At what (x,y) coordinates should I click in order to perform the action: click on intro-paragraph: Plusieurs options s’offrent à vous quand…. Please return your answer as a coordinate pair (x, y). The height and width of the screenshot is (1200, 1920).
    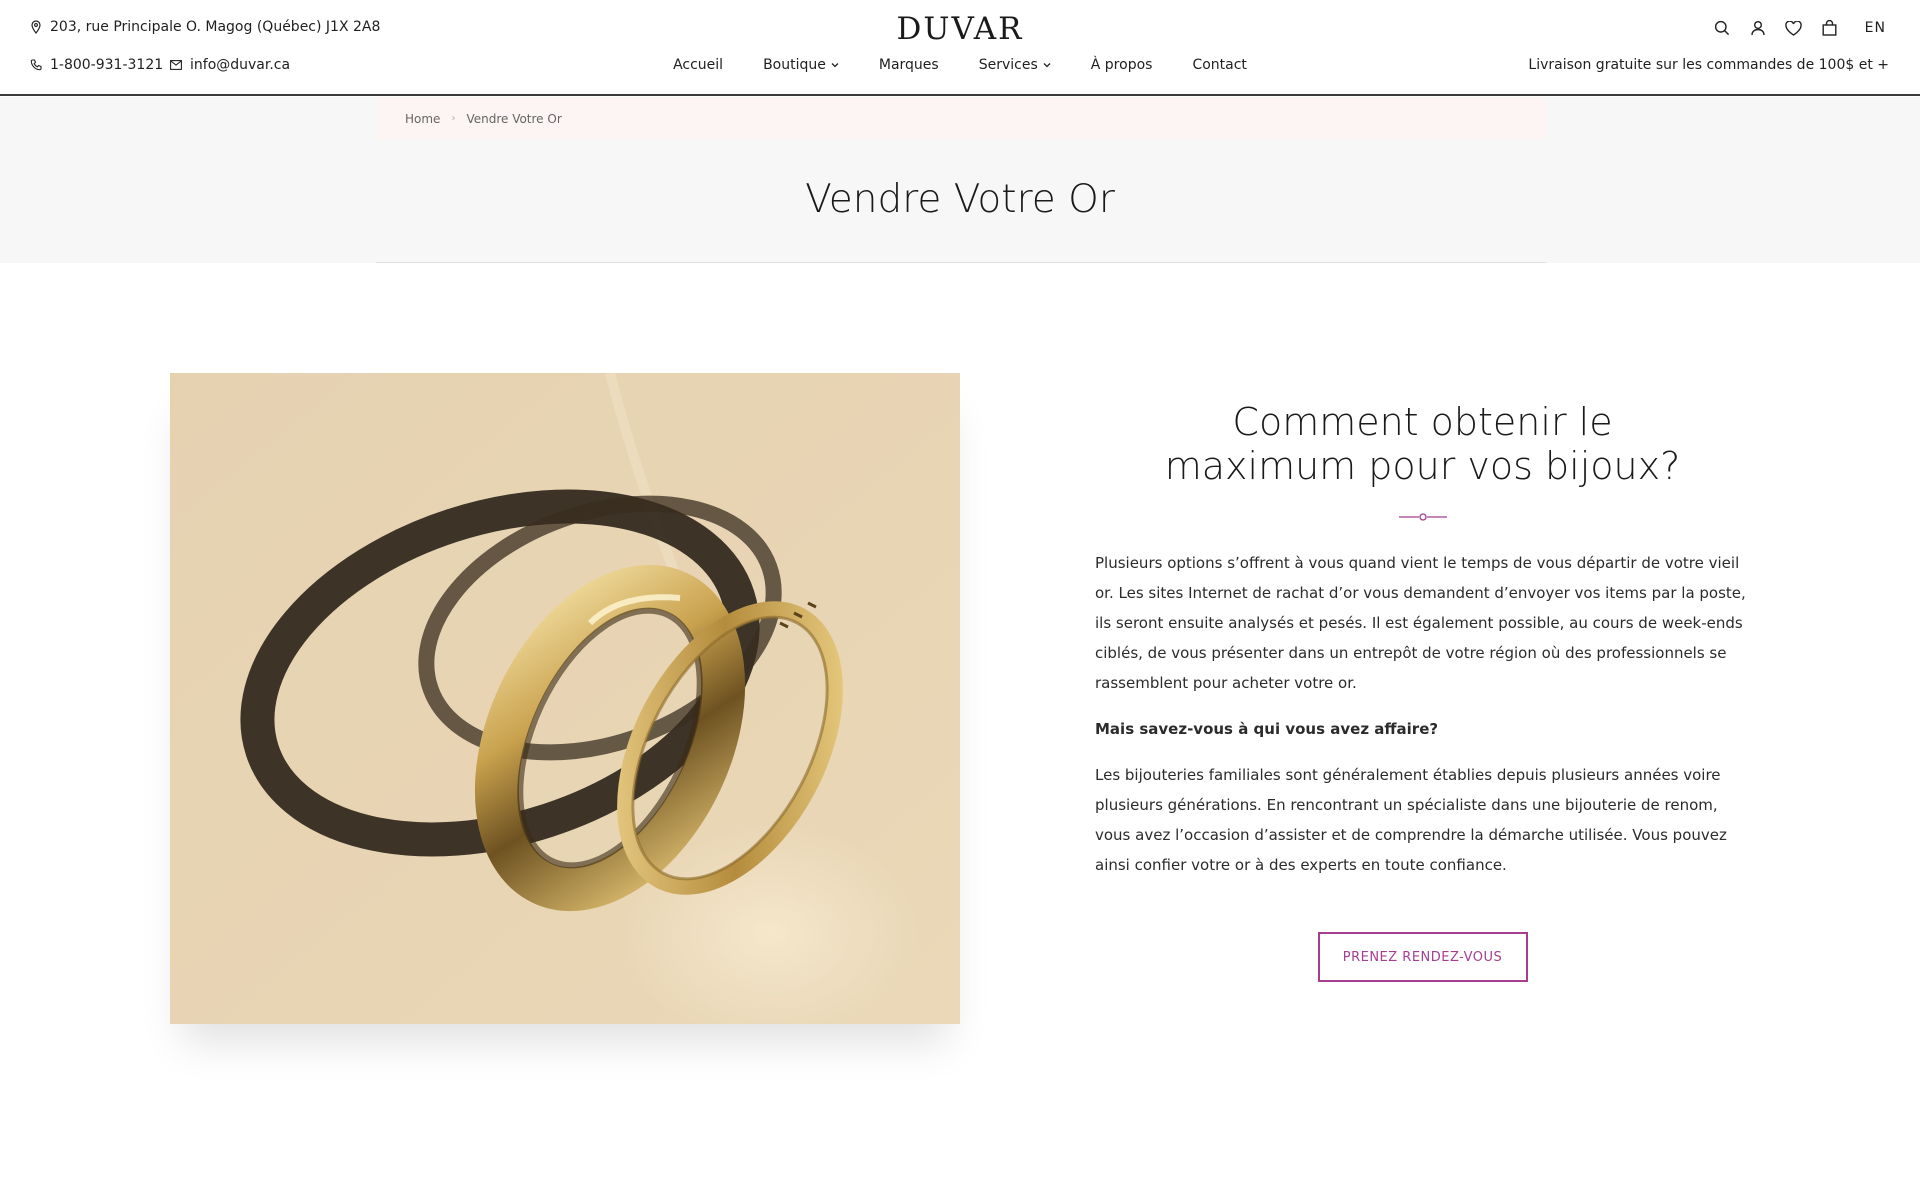
    Looking at the image, I should click on (1420, 623).